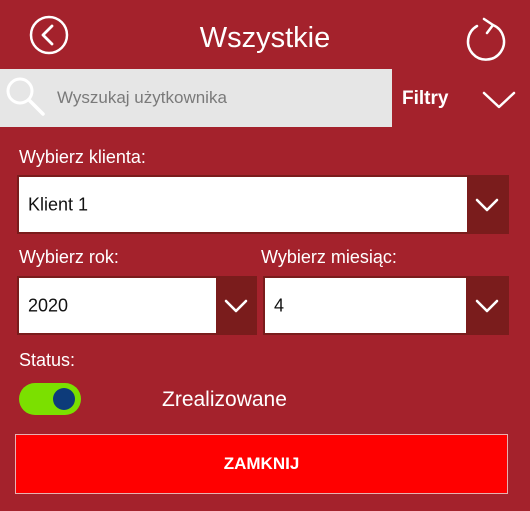 Image resolution: width=530 pixels, height=511 pixels. What do you see at coordinates (82, 157) in the screenshot?
I see `client-label: Wybierz klienta:` at bounding box center [82, 157].